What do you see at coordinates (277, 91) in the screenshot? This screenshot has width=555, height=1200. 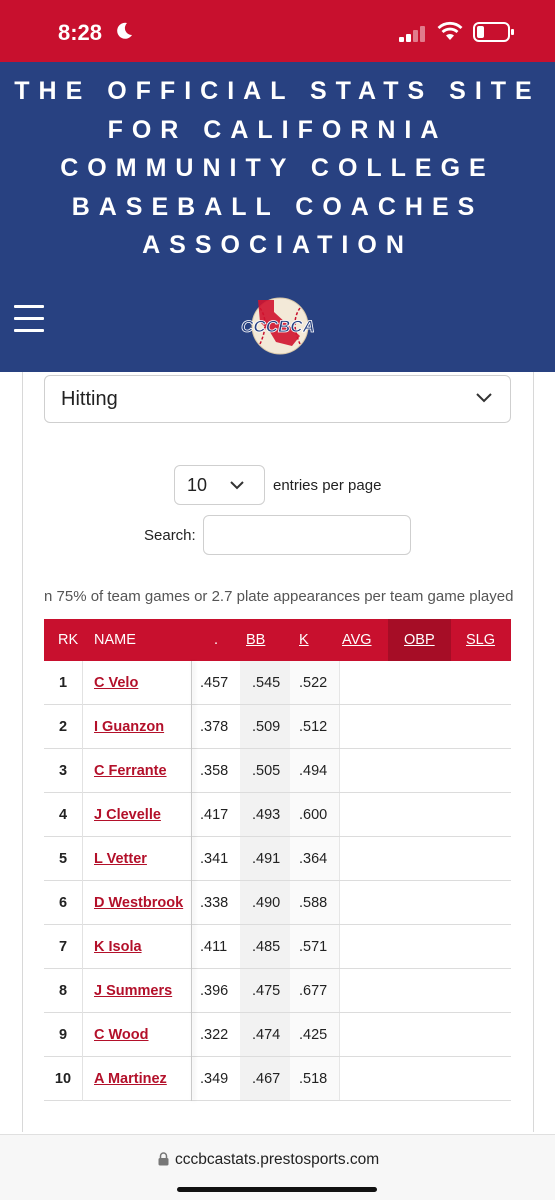 I see `site-title-line: THE OFFICIAL STATS SITE` at bounding box center [277, 91].